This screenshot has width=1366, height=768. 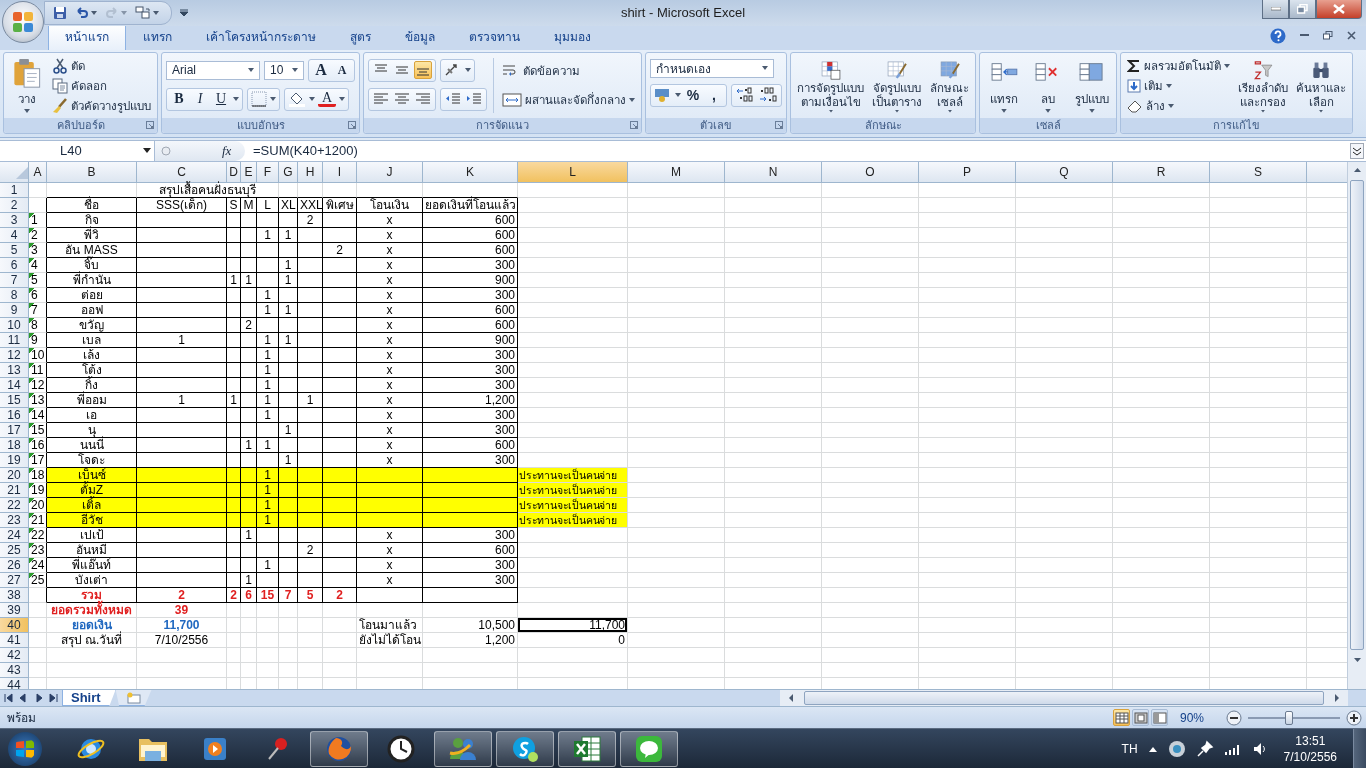 What do you see at coordinates (1048, 85) in the screenshot?
I see `delete-cells-button: ลบ` at bounding box center [1048, 85].